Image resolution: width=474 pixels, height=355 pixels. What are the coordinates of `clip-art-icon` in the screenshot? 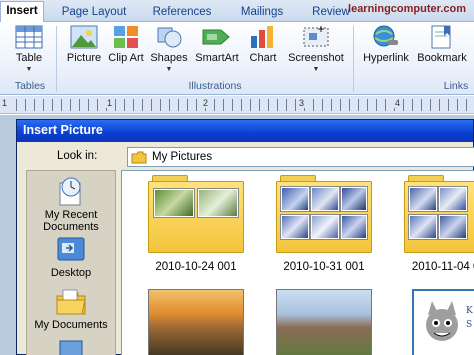 It's located at (126, 37).